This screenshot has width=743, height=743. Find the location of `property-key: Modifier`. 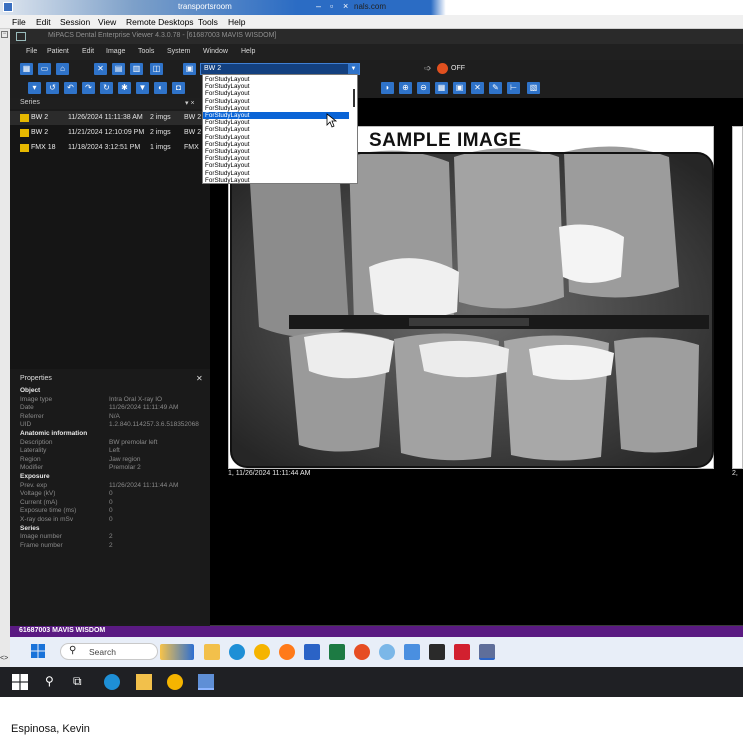

property-key: Modifier is located at coordinates (32, 468).